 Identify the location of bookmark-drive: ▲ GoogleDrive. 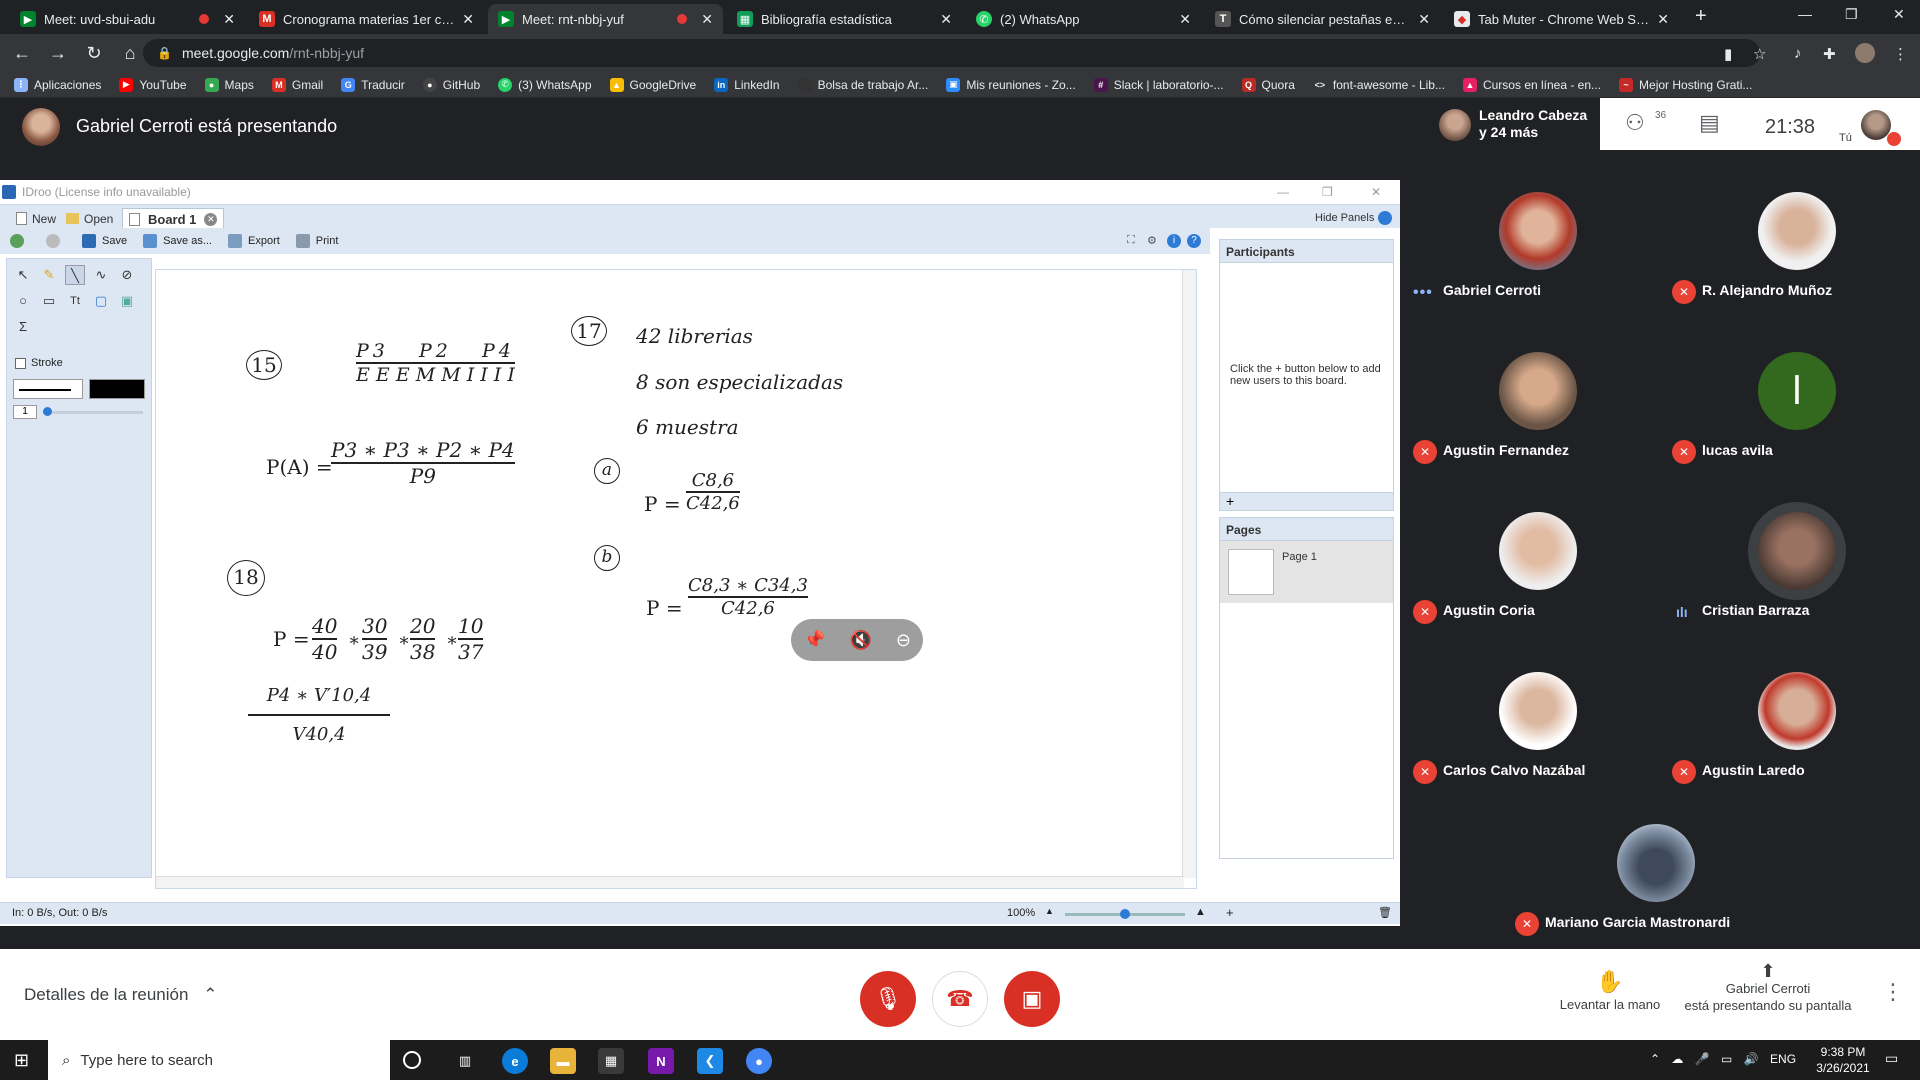
(652, 84).